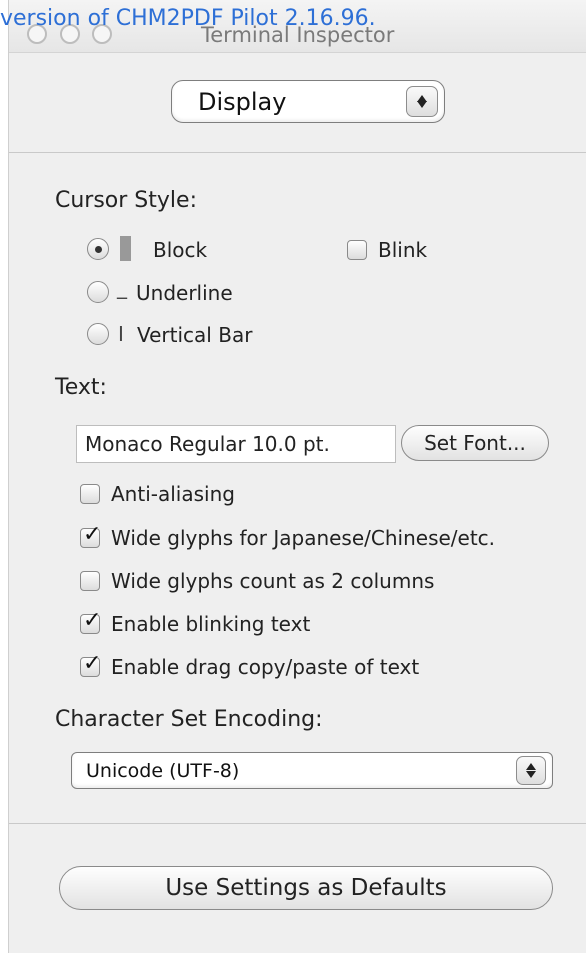 The height and width of the screenshot is (953, 586). Describe the element at coordinates (242, 101) in the screenshot. I see `inspector-pane-selected: Display` at that location.